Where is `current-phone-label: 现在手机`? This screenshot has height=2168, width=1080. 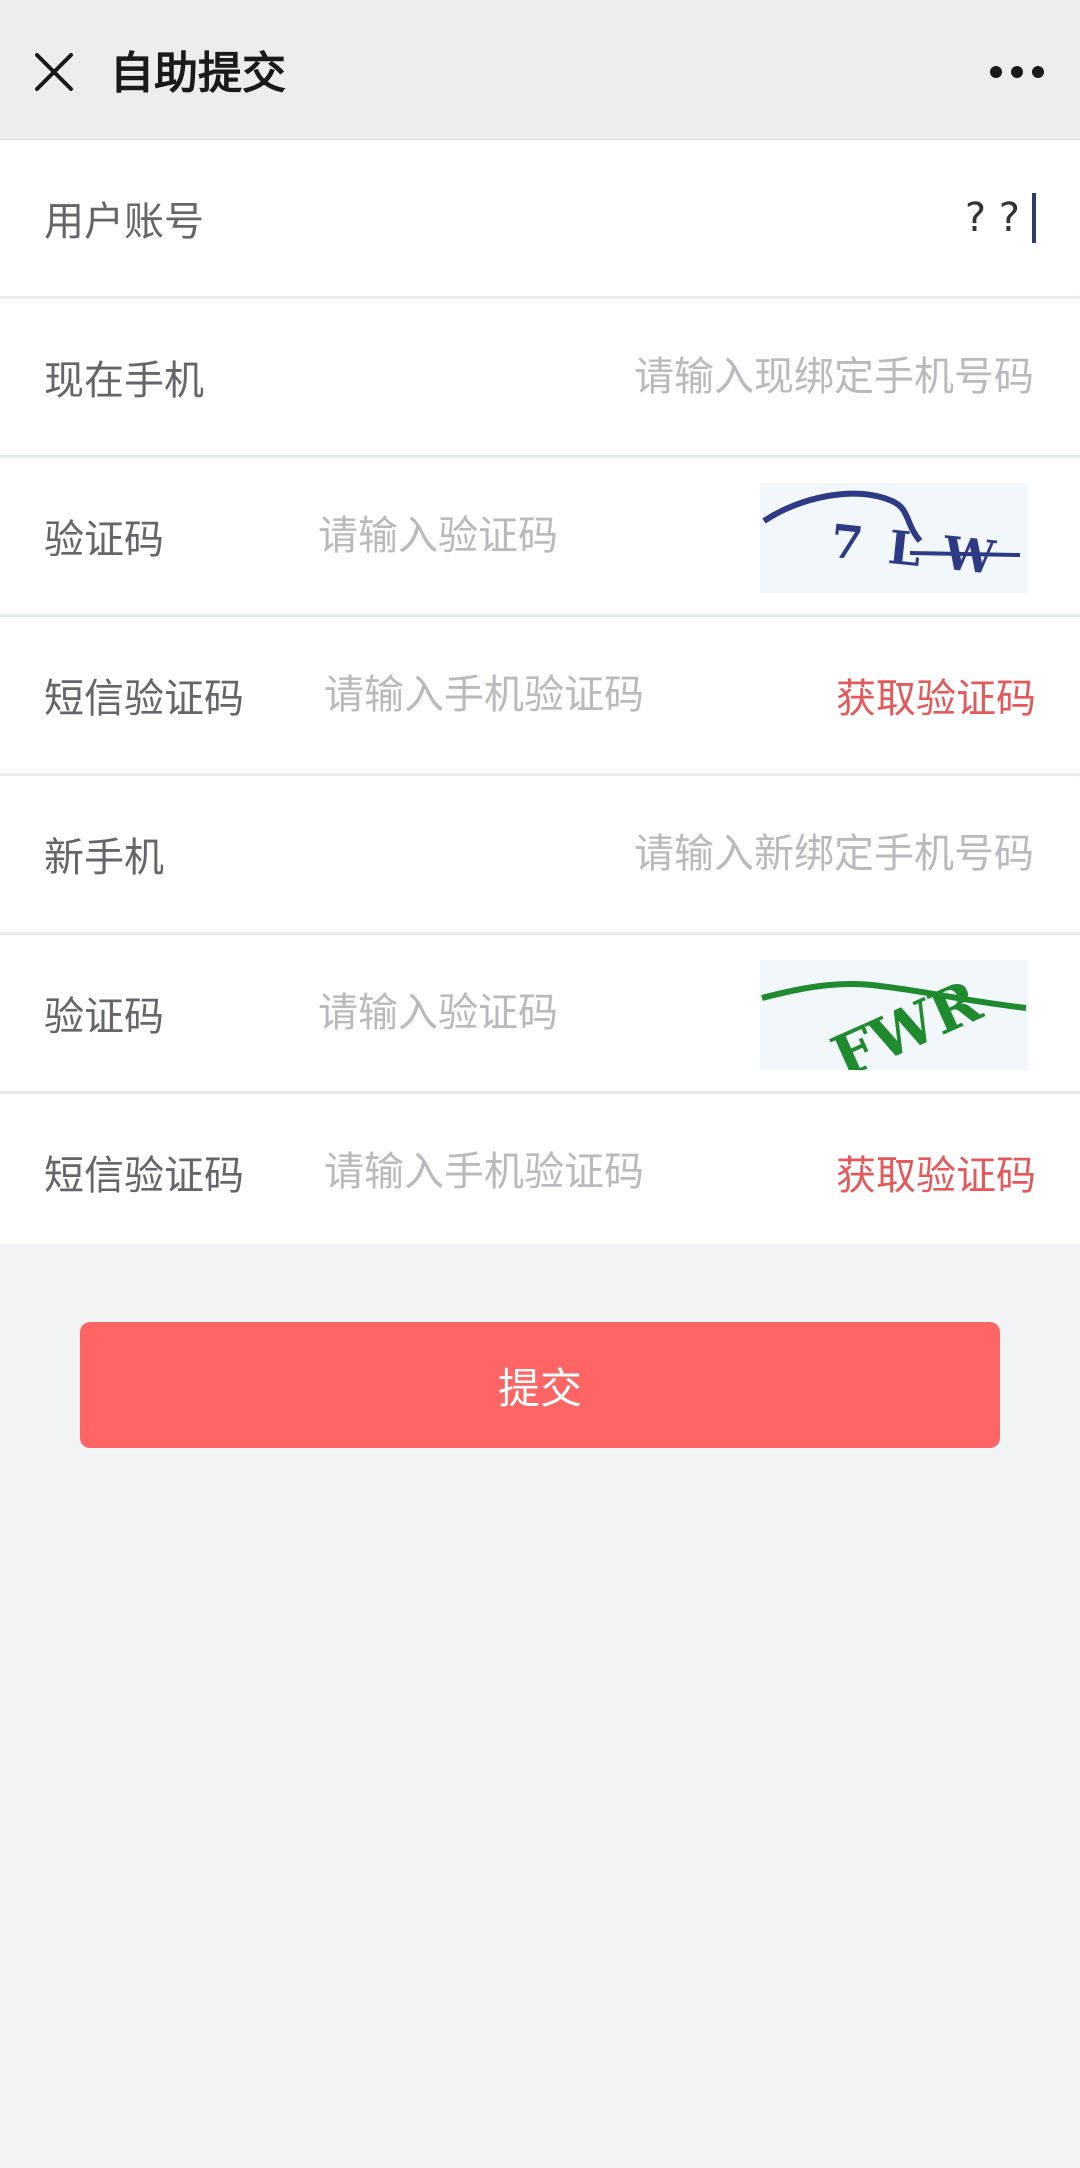 current-phone-label: 现在手机 is located at coordinates (124, 381).